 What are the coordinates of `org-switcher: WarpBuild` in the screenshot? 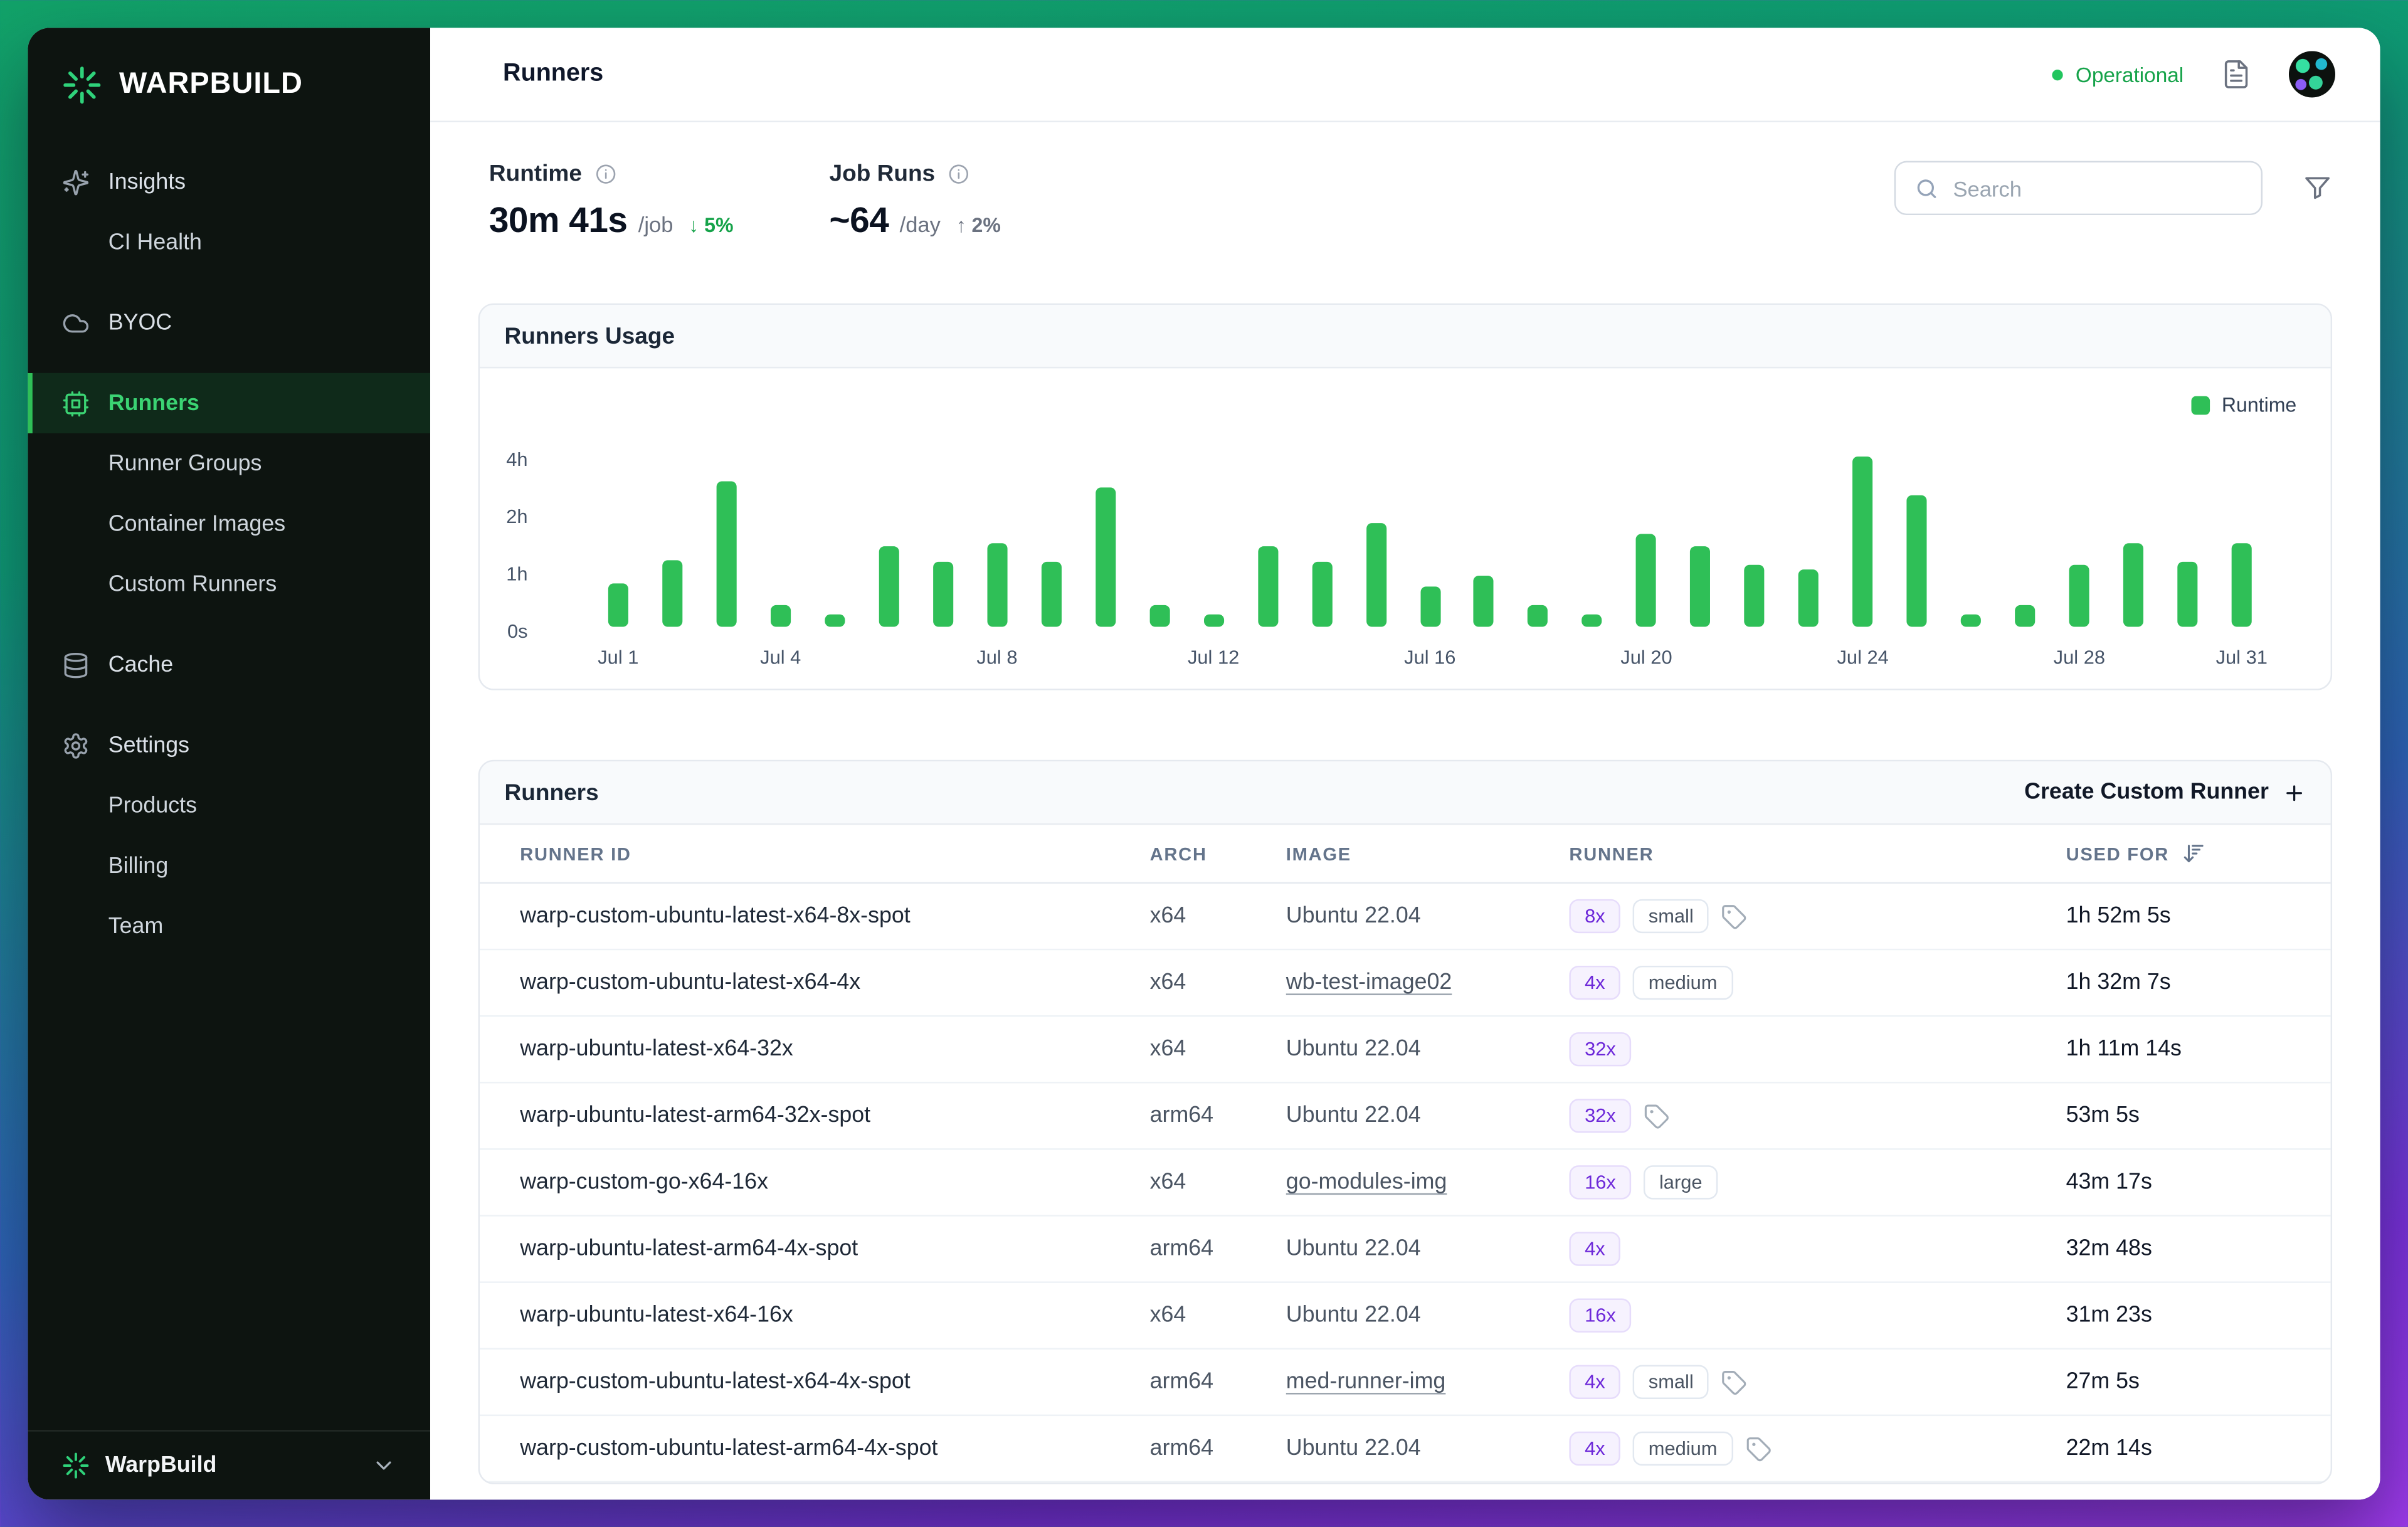 It's located at (229, 1464).